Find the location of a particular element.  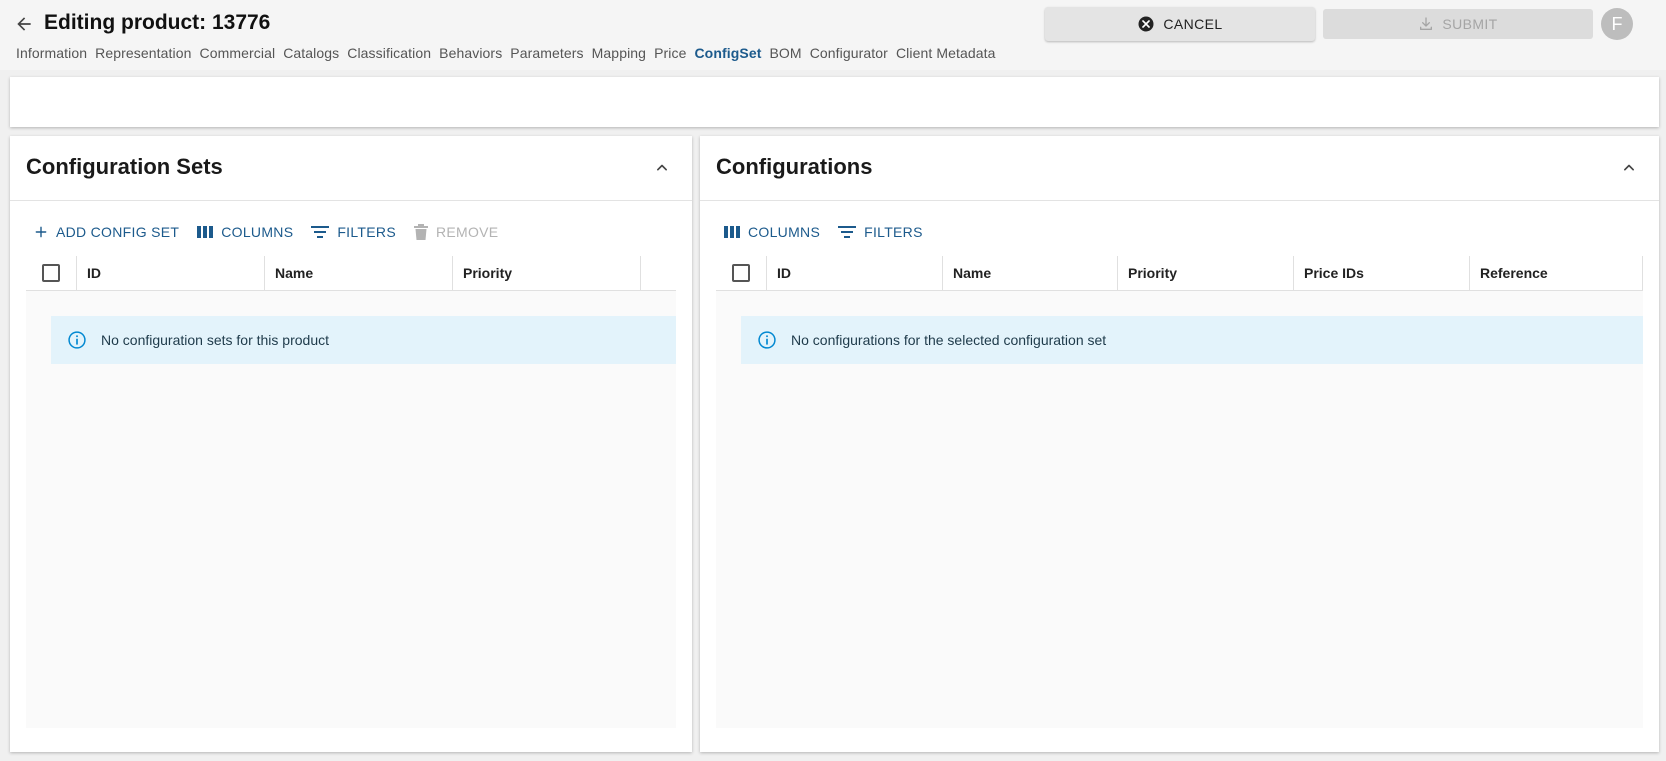

configuration-sets-toolbar: ADD CONFIG SET COLUMNS FILTERS REMOVE is located at coordinates (266, 232).